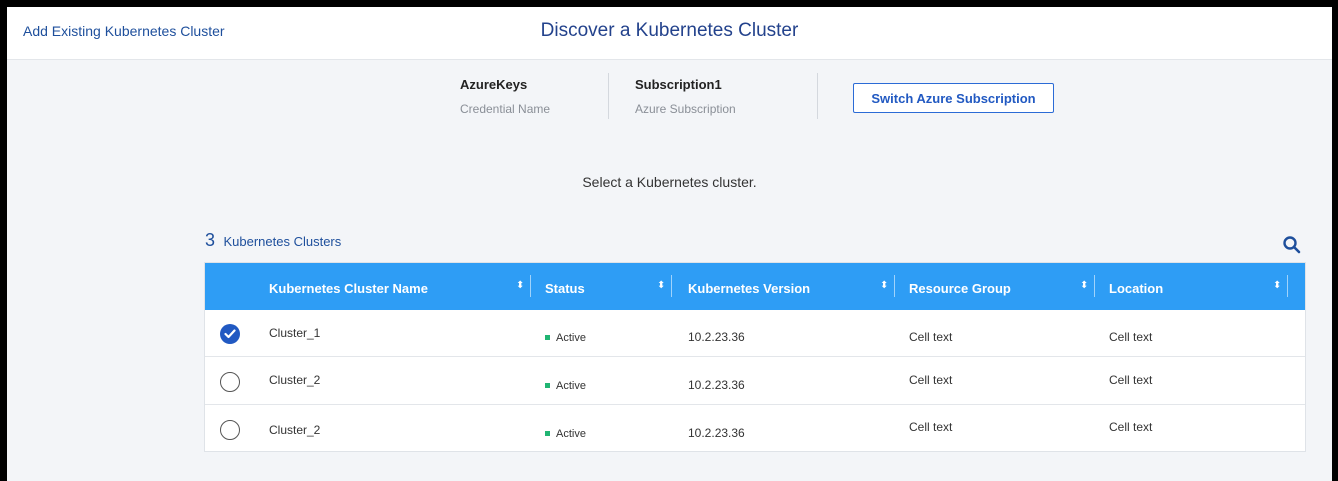 The height and width of the screenshot is (481, 1338). What do you see at coordinates (1292, 245) in the screenshot?
I see `search-icon` at bounding box center [1292, 245].